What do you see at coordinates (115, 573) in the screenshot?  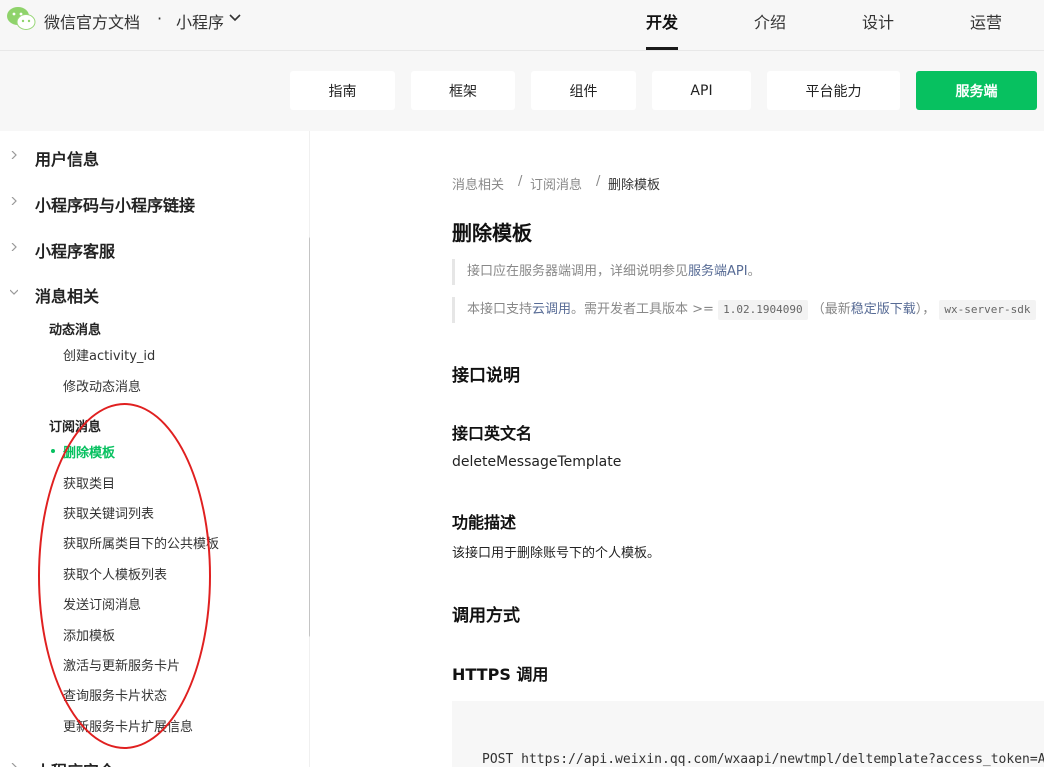 I see `sidebar-item-get-private-templates: 获取个人模板列表` at bounding box center [115, 573].